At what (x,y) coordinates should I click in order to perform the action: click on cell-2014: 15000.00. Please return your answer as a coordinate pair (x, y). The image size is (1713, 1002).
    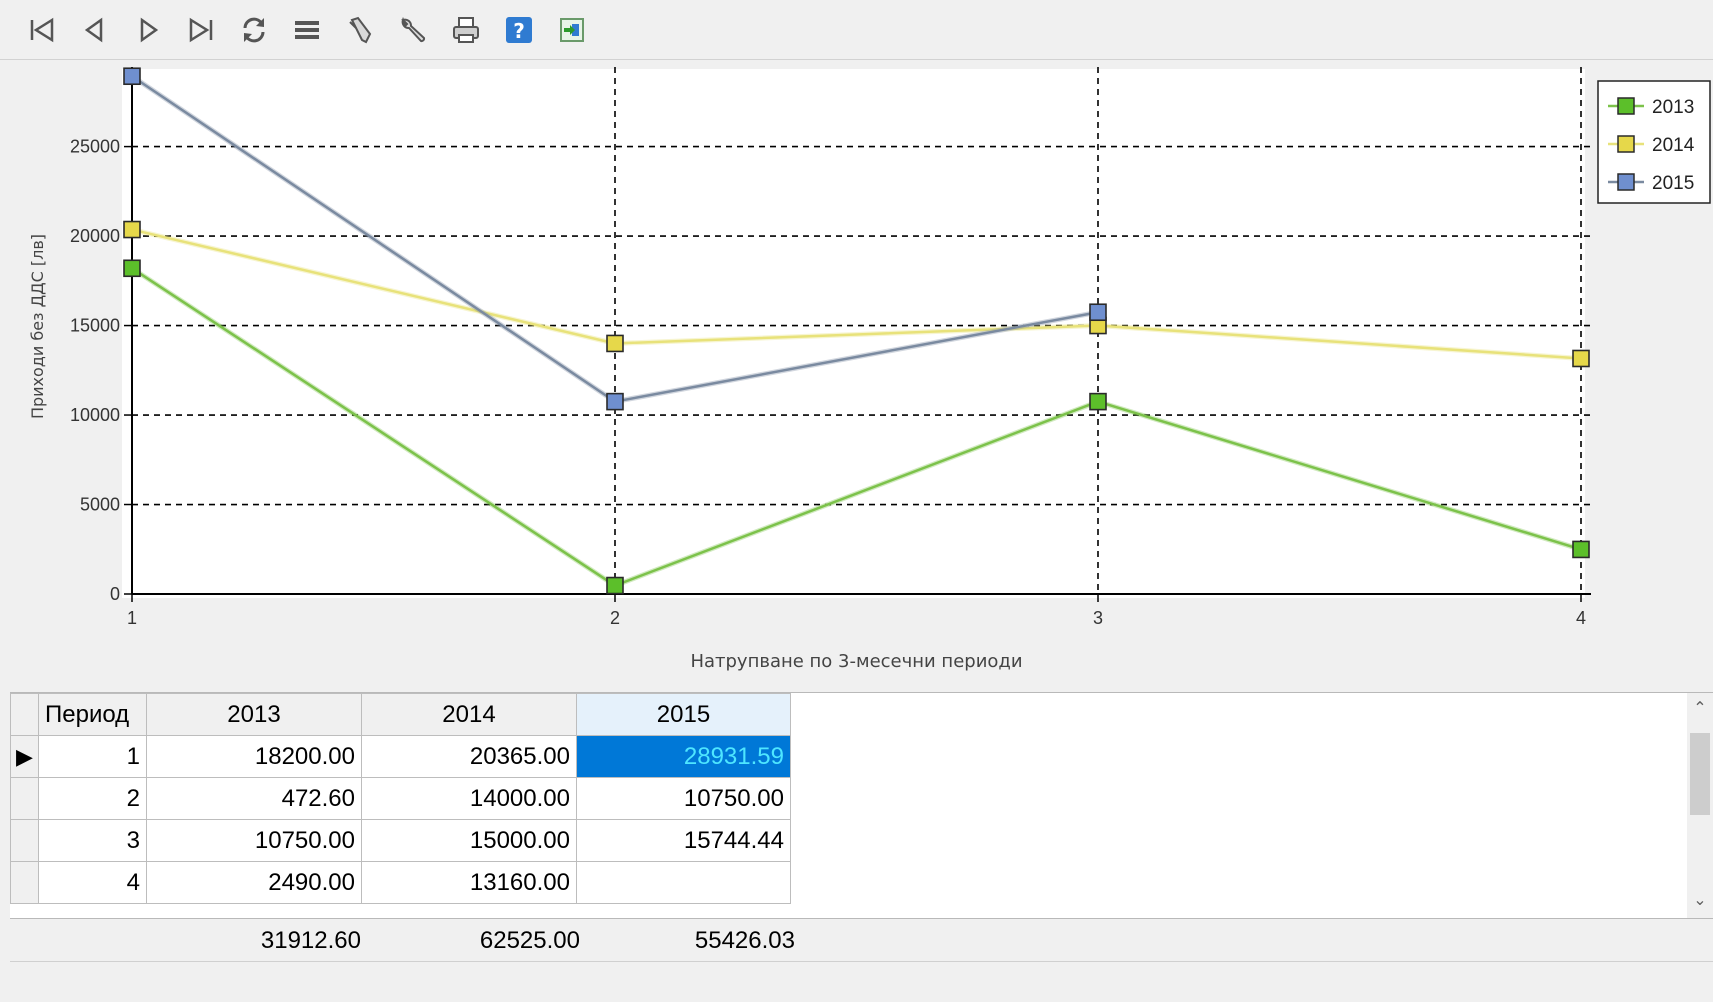
    Looking at the image, I should click on (469, 840).